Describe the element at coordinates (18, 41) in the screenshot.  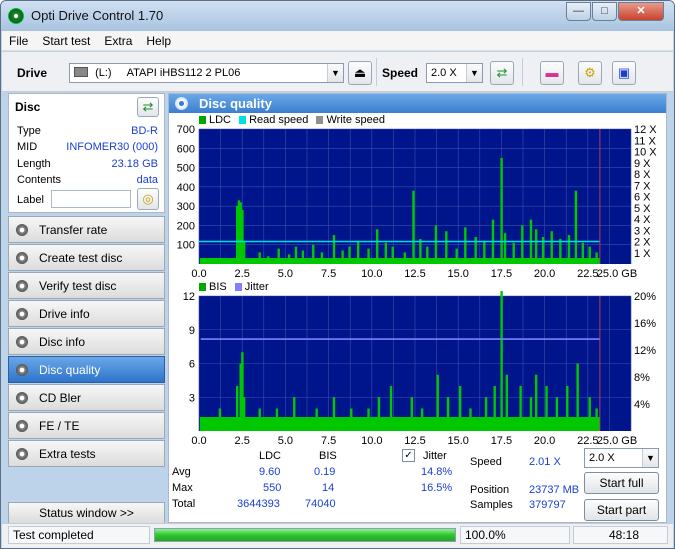
I see `menu-file: File` at that location.